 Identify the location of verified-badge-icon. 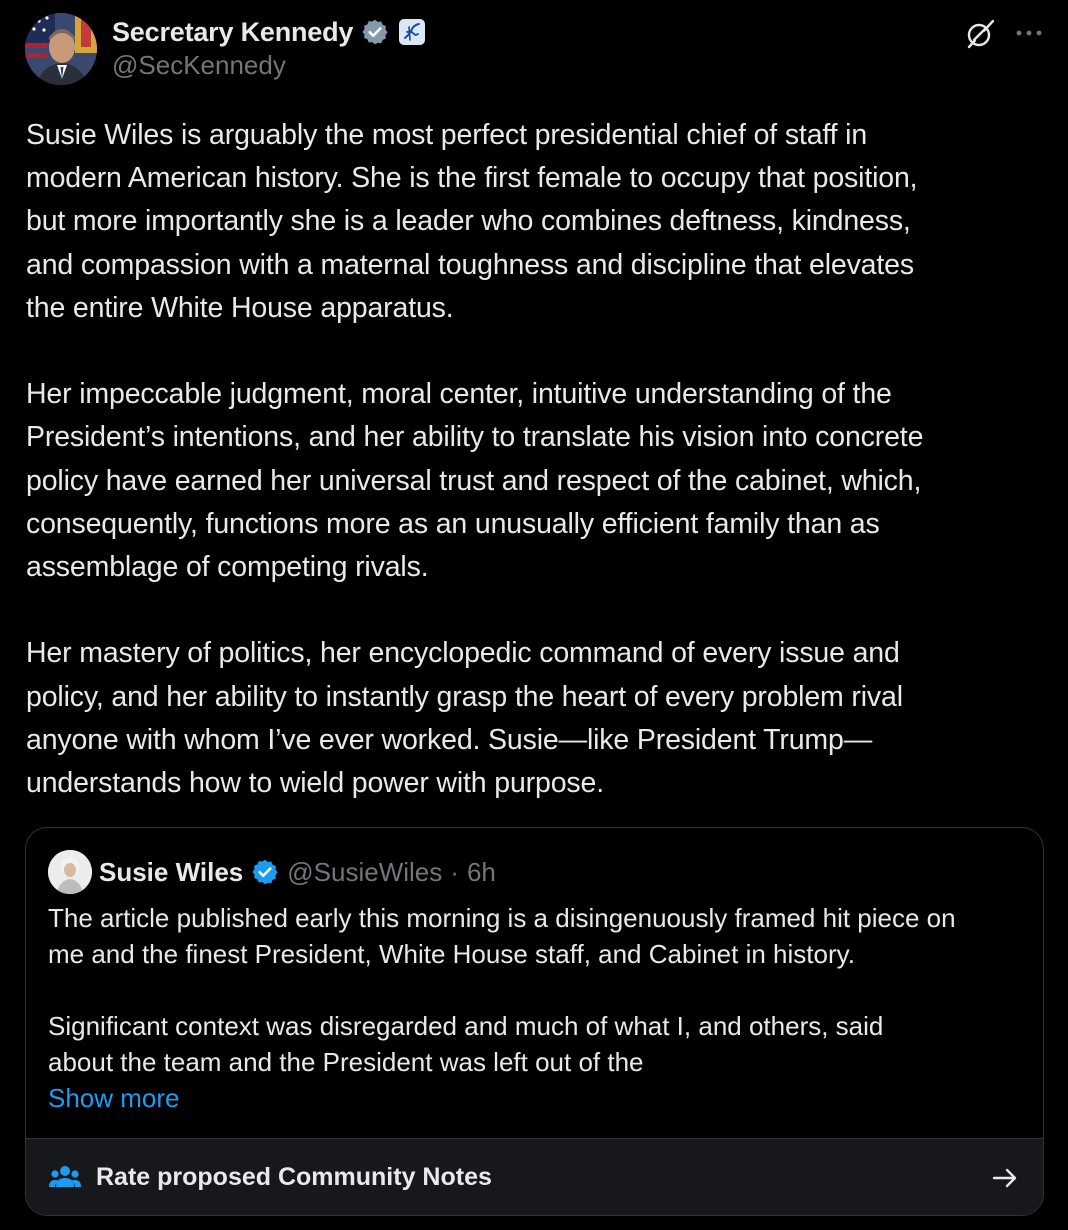
(375, 32).